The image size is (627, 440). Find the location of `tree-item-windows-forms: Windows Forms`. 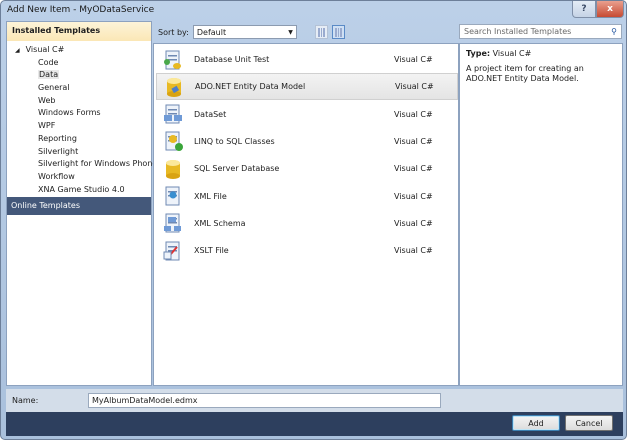

tree-item-windows-forms: Windows Forms is located at coordinates (79, 113).